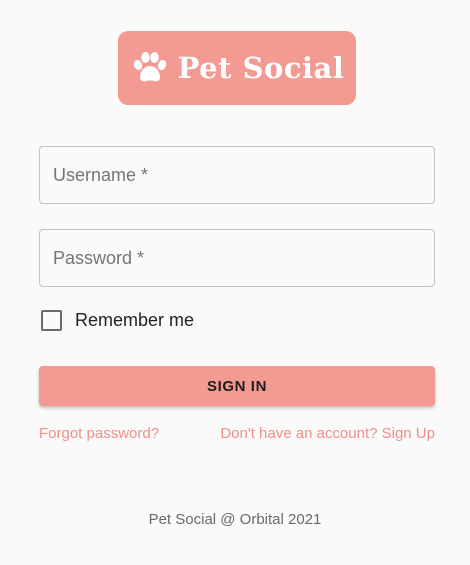 The width and height of the screenshot is (470, 565). Describe the element at coordinates (327, 433) in the screenshot. I see `sign-up-link: Don't have an account? Sign Up` at that location.